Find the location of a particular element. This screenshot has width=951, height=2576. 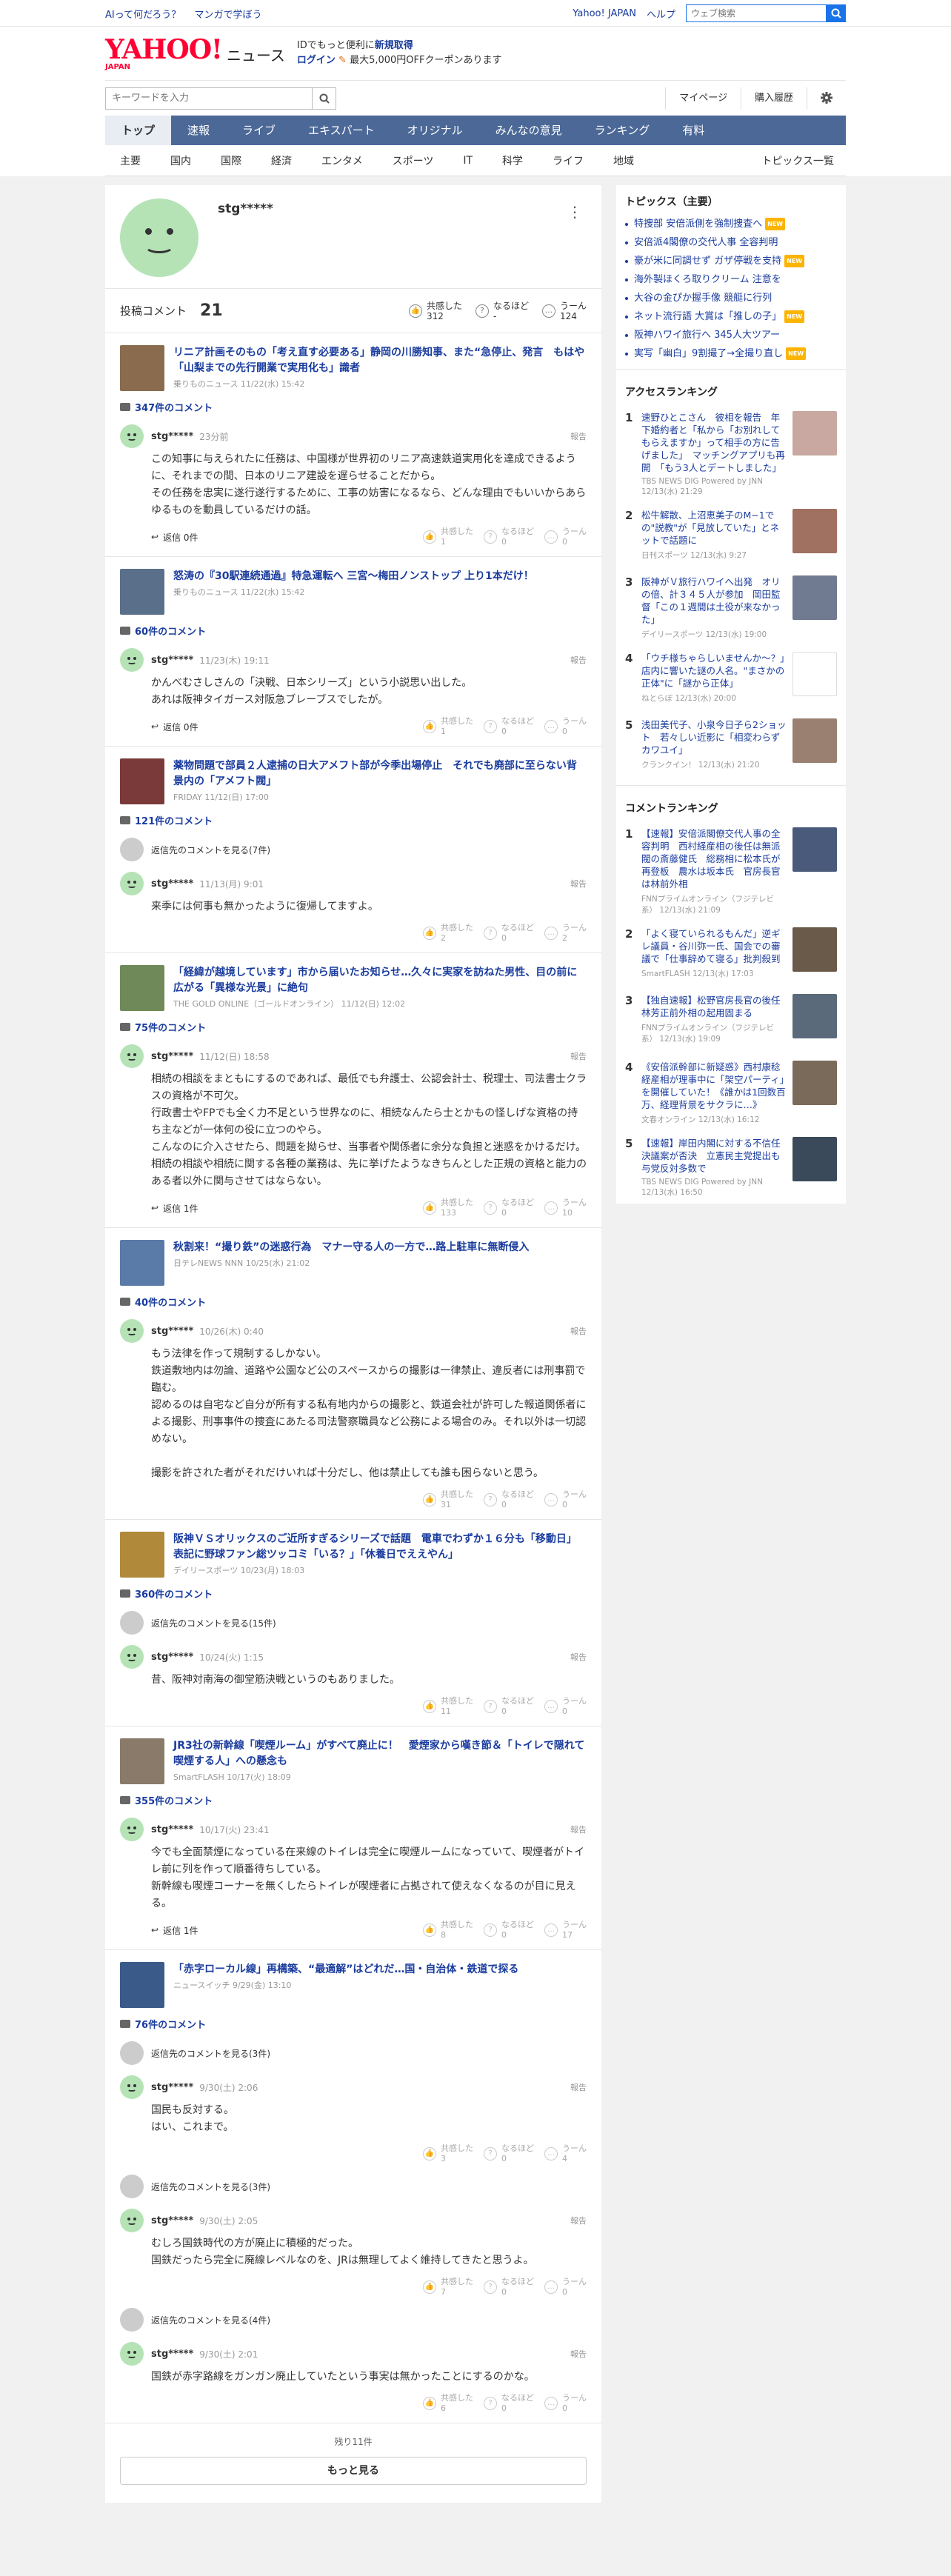

settings-button is located at coordinates (826, 98).